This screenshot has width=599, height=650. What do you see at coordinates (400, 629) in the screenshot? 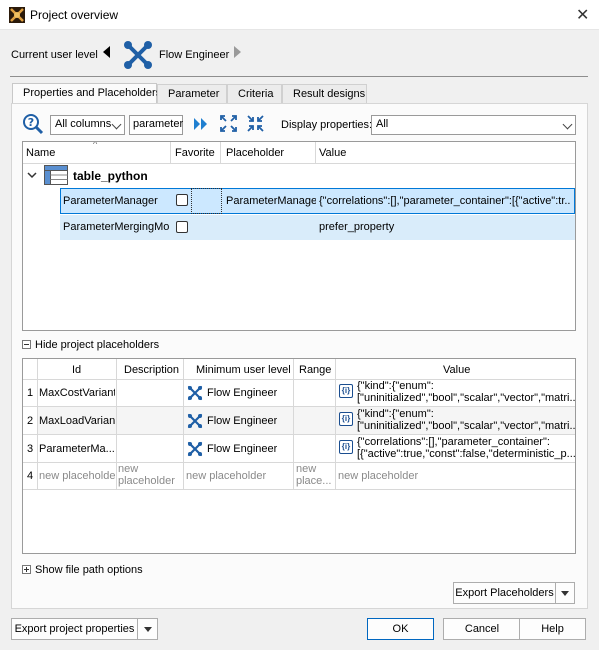
I see `ok-button: OK` at bounding box center [400, 629].